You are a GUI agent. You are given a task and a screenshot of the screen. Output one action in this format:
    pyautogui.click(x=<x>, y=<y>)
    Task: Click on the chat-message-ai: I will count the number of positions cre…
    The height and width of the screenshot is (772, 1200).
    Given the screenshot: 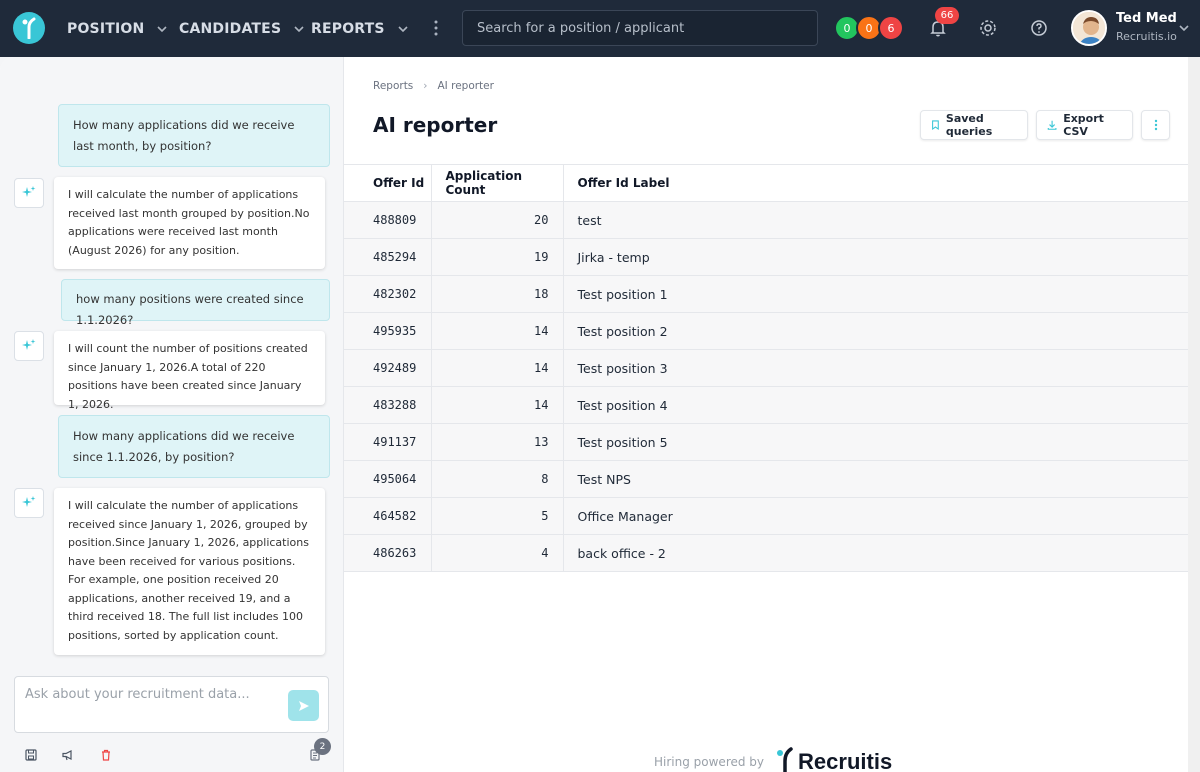 What is the action you would take?
    pyautogui.click(x=189, y=371)
    